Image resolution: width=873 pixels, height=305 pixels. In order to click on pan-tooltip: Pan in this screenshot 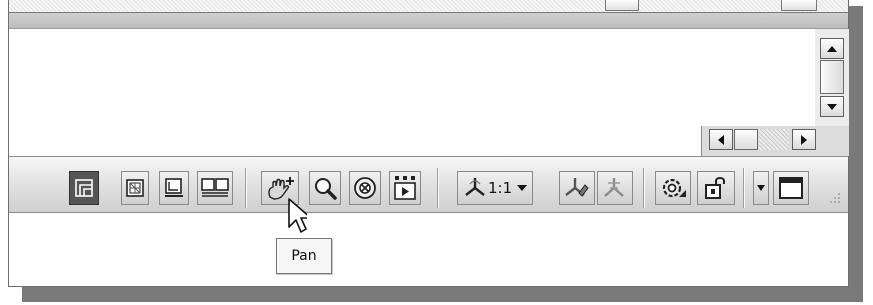, I will do `click(304, 256)`.